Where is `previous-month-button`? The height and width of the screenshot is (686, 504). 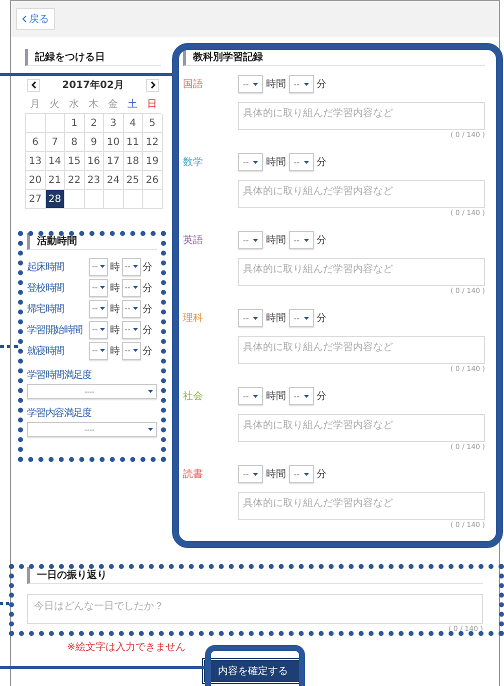
previous-month-button is located at coordinates (33, 85).